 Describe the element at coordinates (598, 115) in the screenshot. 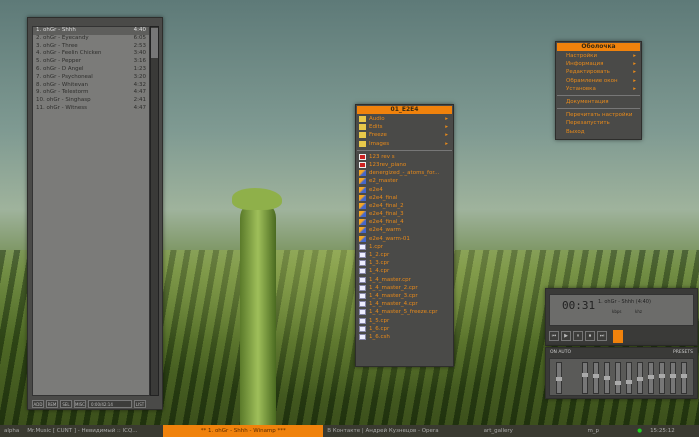

I see `shell-menu-item: Перечитать настройки` at that location.